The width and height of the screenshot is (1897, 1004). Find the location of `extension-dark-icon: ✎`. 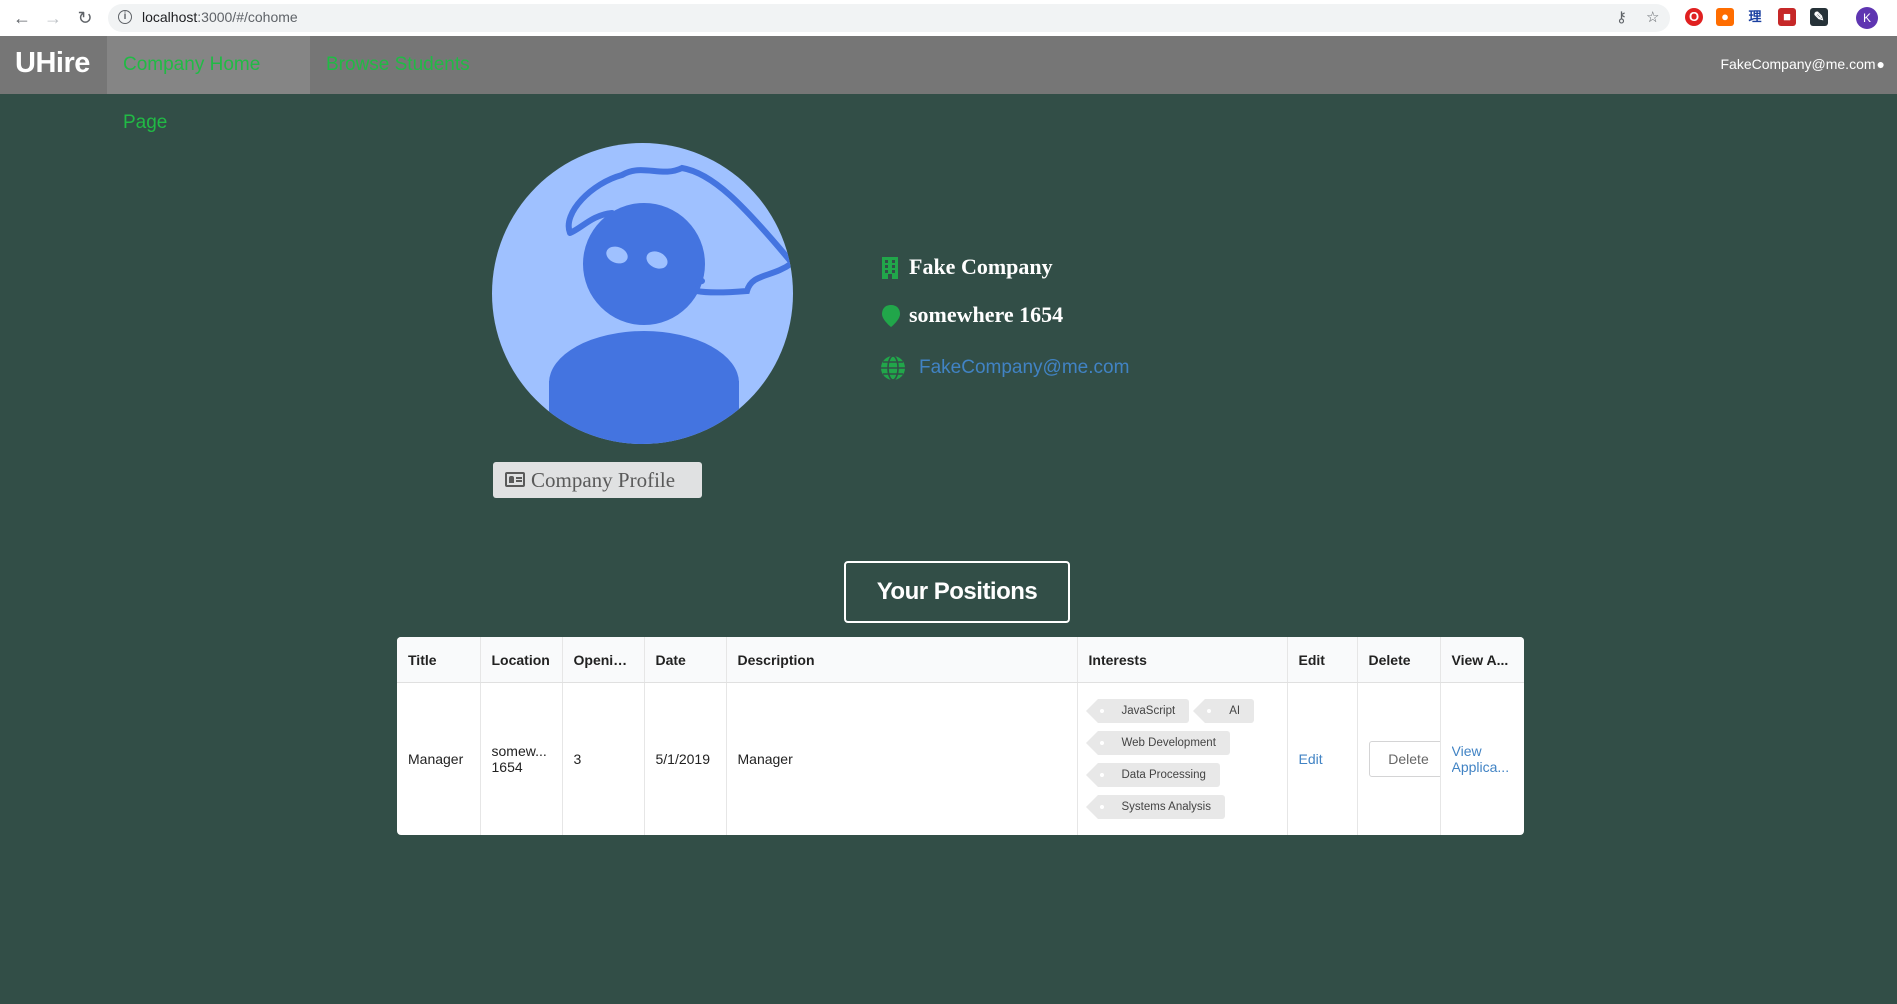

extension-dark-icon: ✎ is located at coordinates (1819, 17).